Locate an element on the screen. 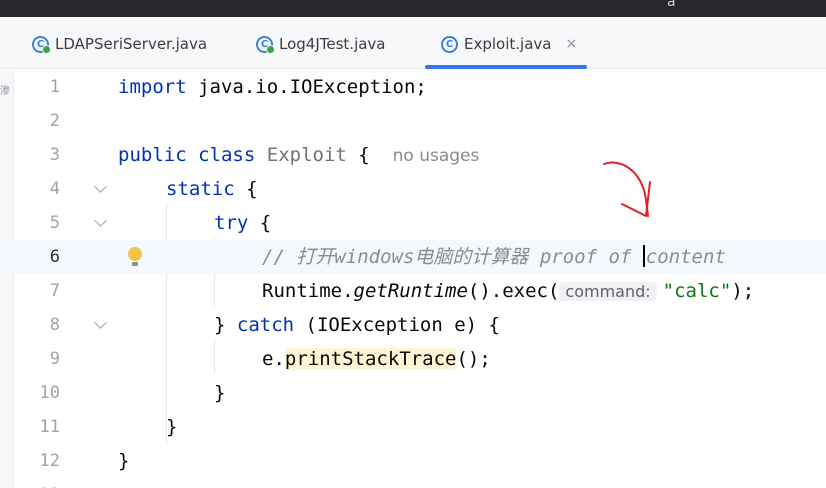 The height and width of the screenshot is (488, 826). code-line-3: 3 public class Exploit { no usages is located at coordinates (413, 155).